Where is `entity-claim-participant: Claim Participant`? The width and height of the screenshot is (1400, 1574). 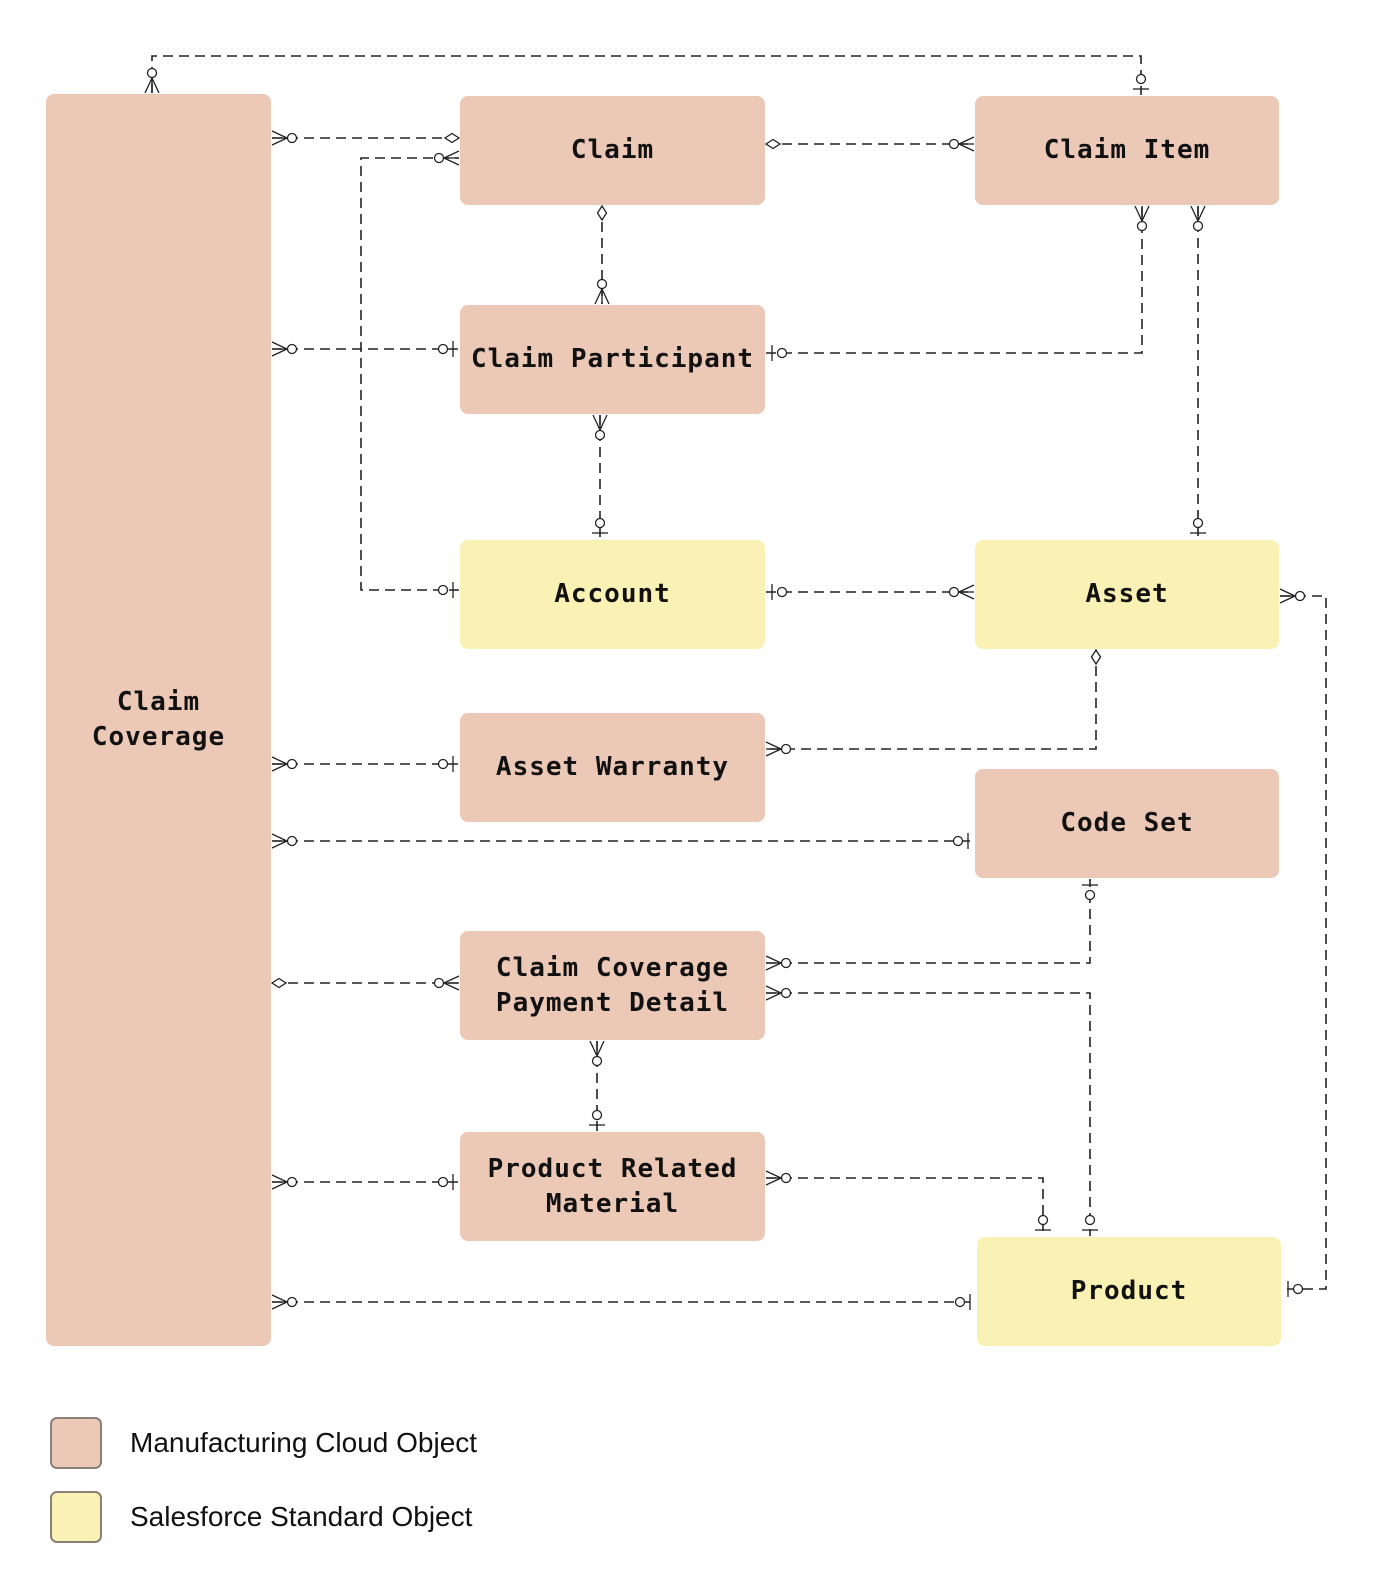
entity-claim-participant: Claim Participant is located at coordinates (612, 359).